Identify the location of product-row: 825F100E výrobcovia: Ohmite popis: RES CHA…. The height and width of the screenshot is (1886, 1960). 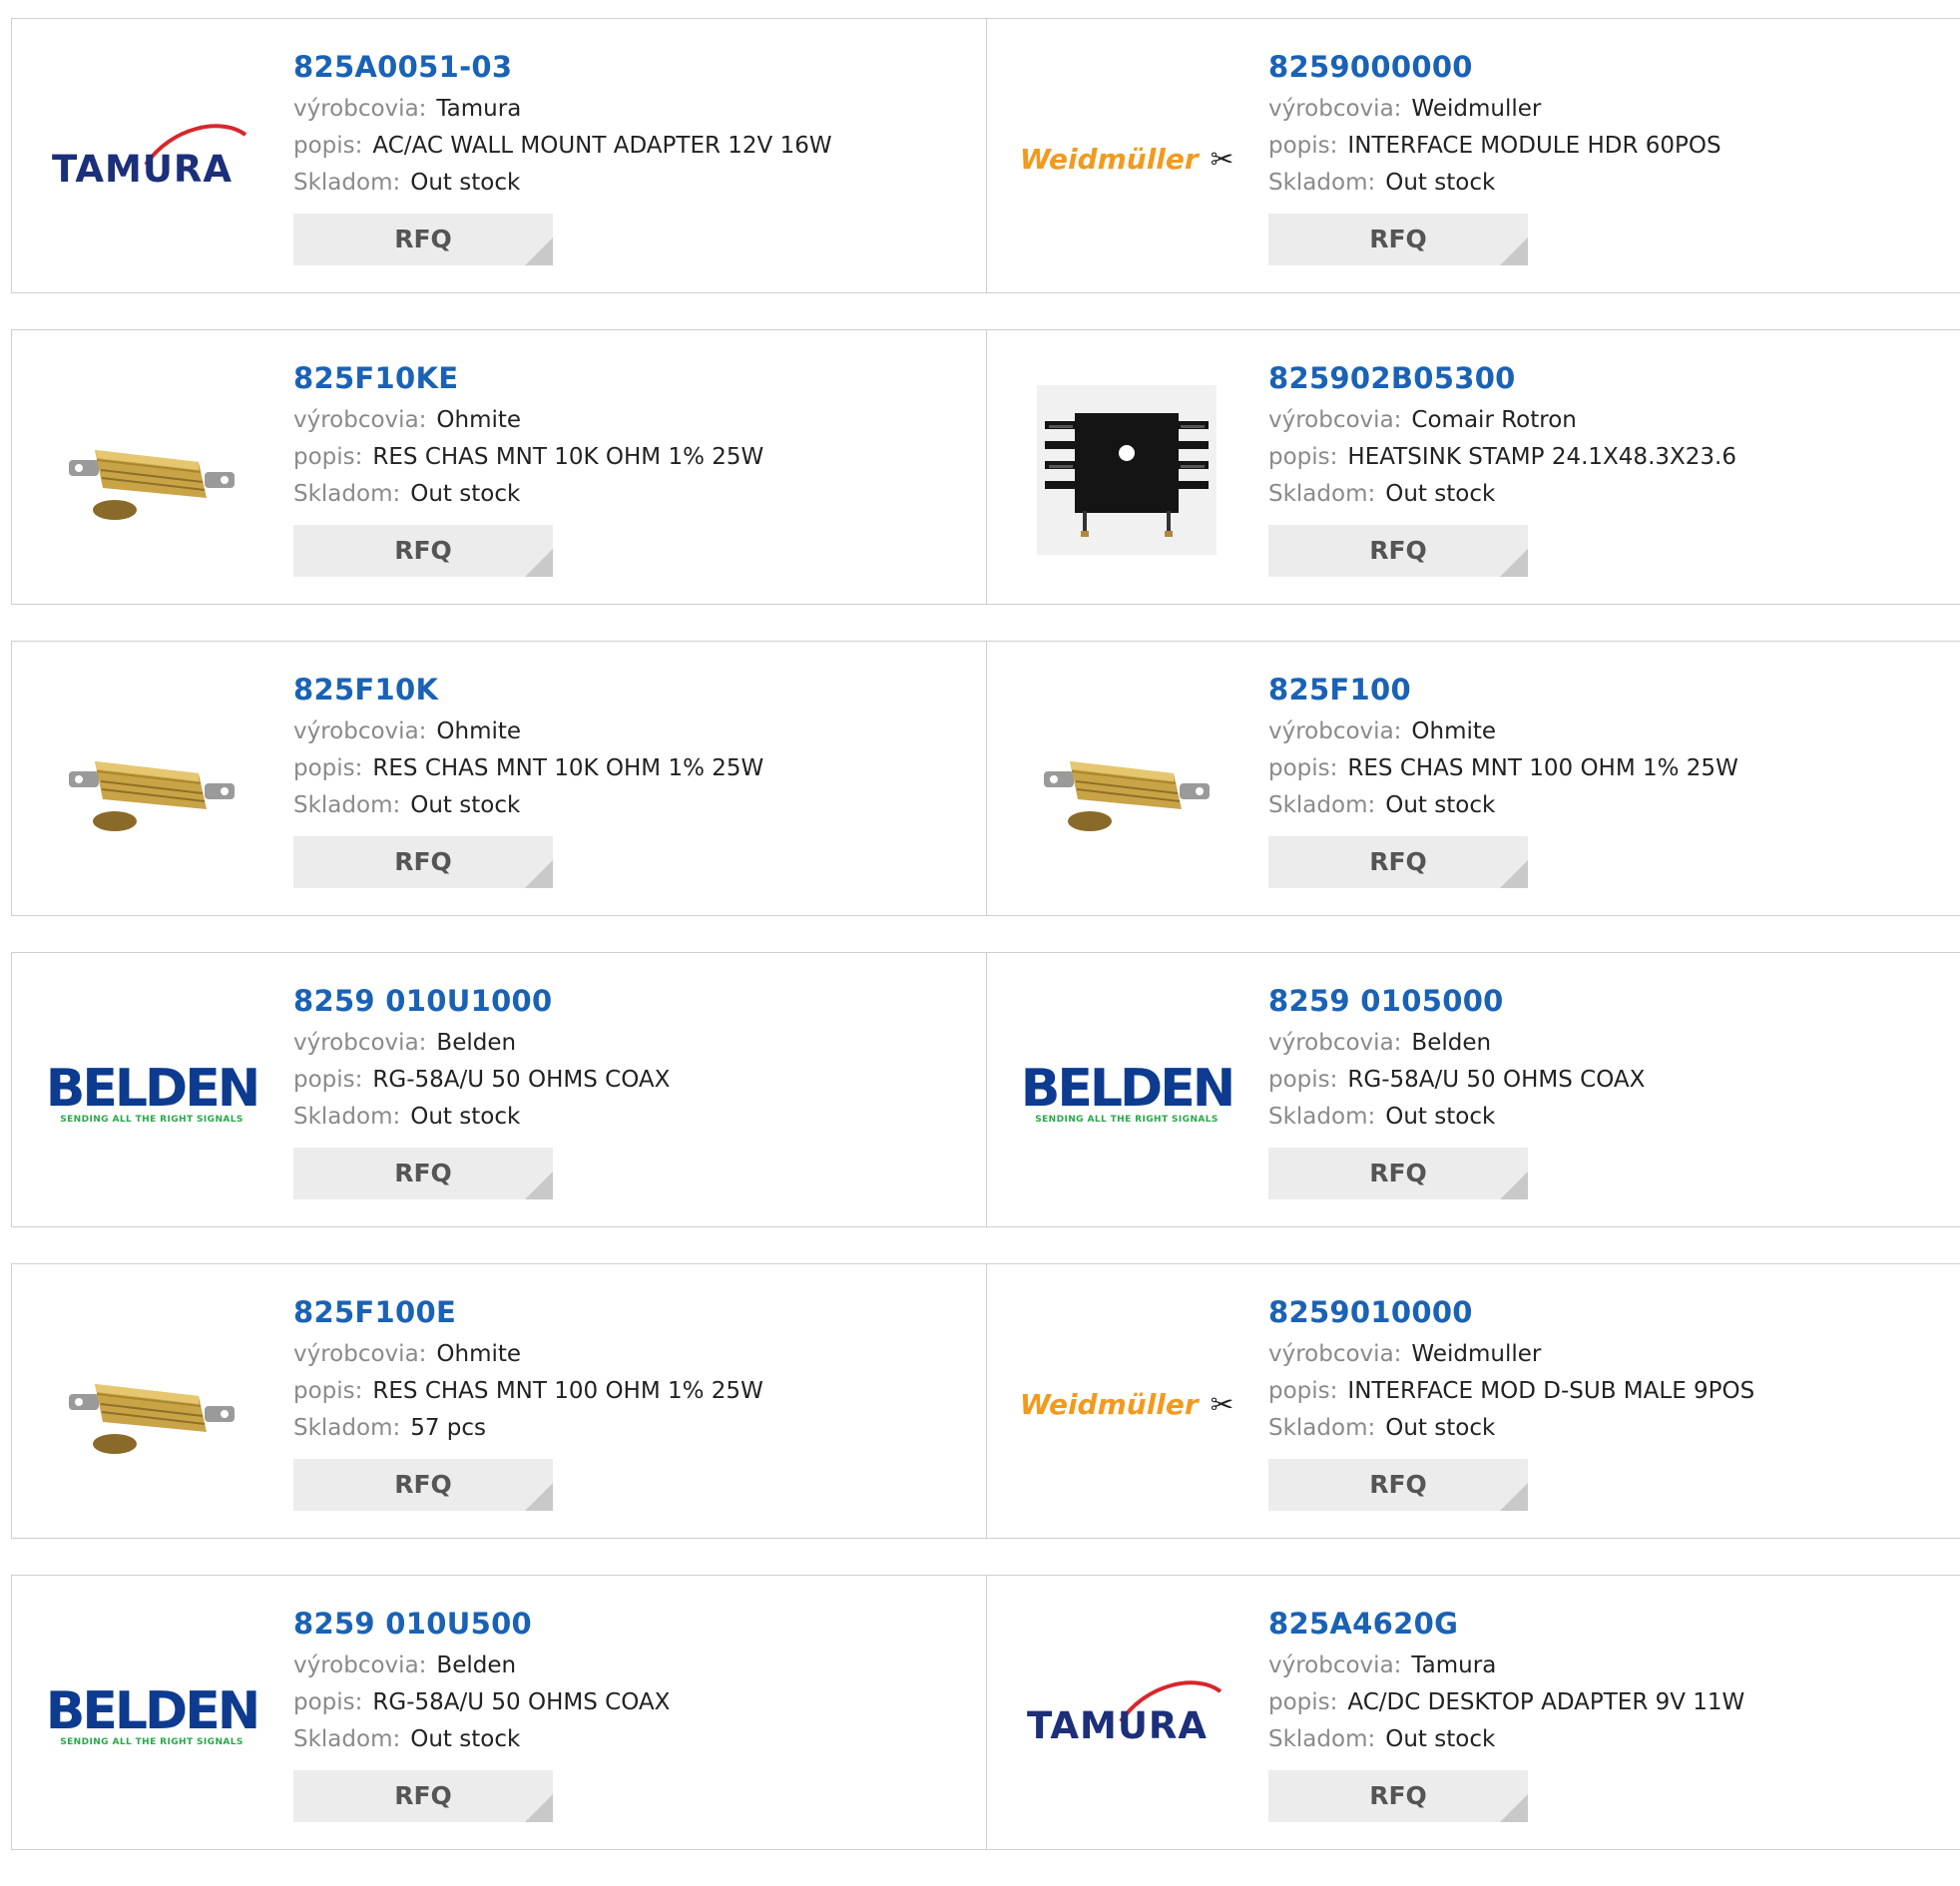
(985, 1401).